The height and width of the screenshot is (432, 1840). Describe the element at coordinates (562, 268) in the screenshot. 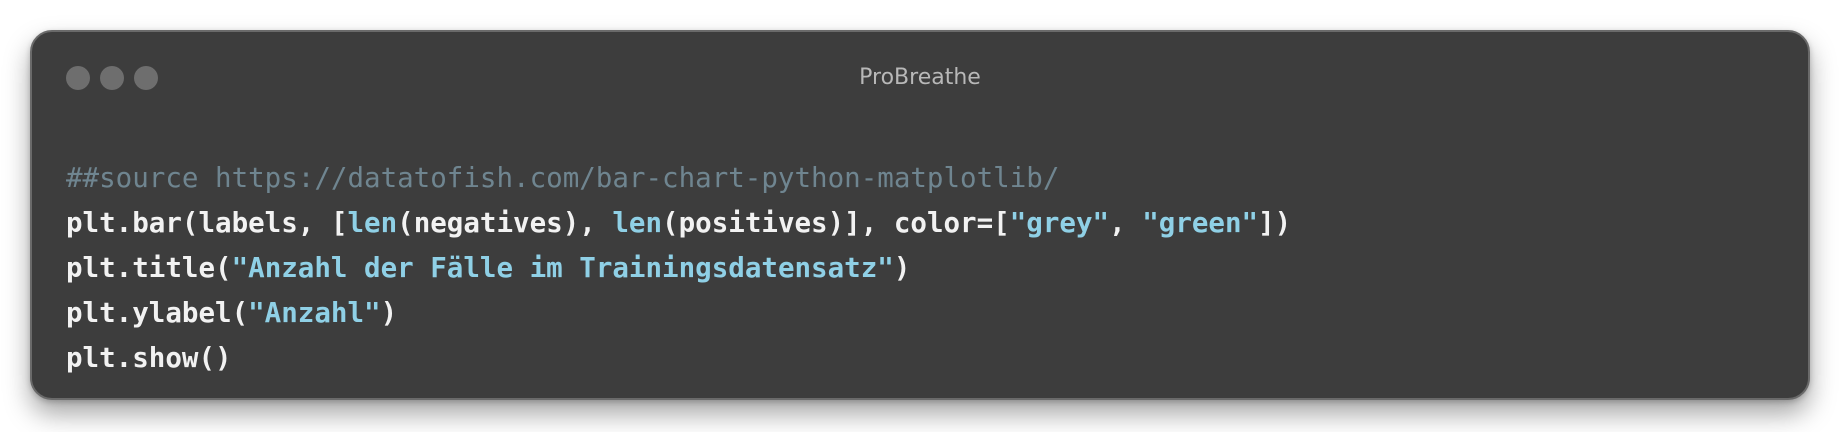

I see `code-token-string: "Anzahl der Fälle im Trainingsdatensatz"` at that location.